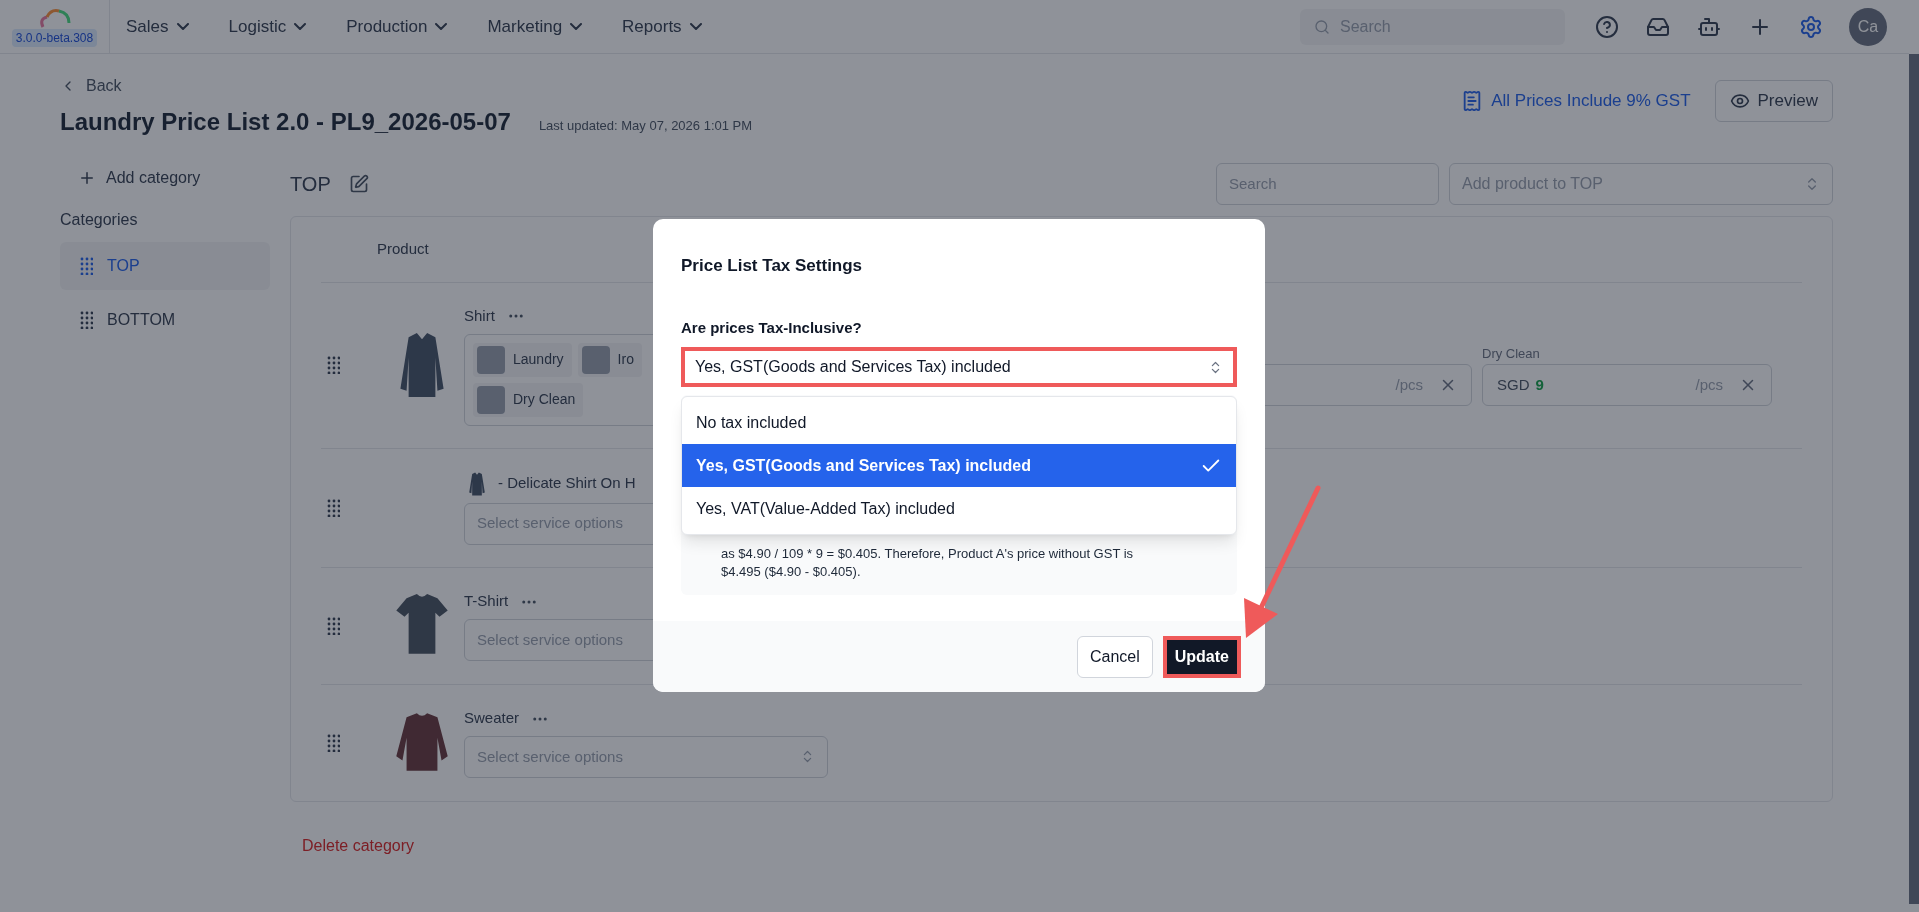  Describe the element at coordinates (310, 184) in the screenshot. I see `category-title: TOP` at that location.